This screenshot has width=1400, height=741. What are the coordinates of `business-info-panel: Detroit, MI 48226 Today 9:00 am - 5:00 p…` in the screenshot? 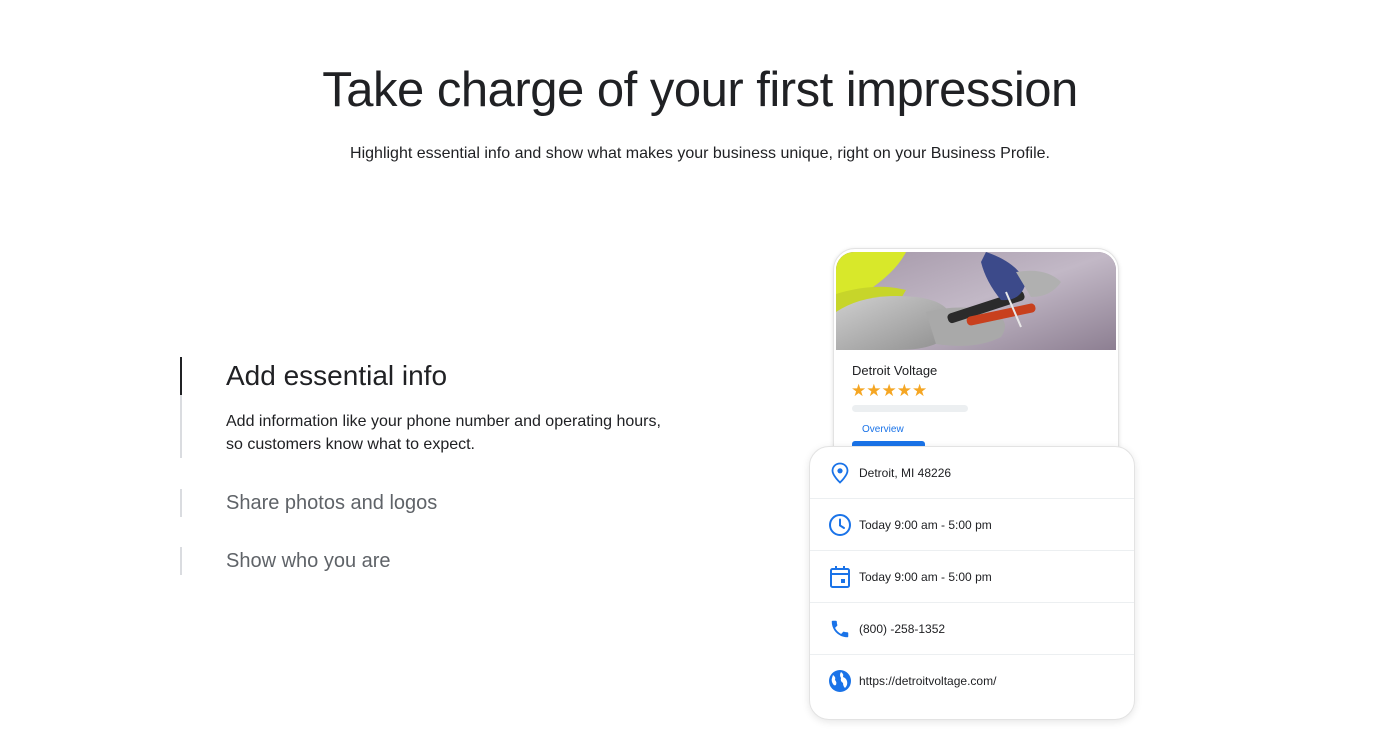 It's located at (972, 583).